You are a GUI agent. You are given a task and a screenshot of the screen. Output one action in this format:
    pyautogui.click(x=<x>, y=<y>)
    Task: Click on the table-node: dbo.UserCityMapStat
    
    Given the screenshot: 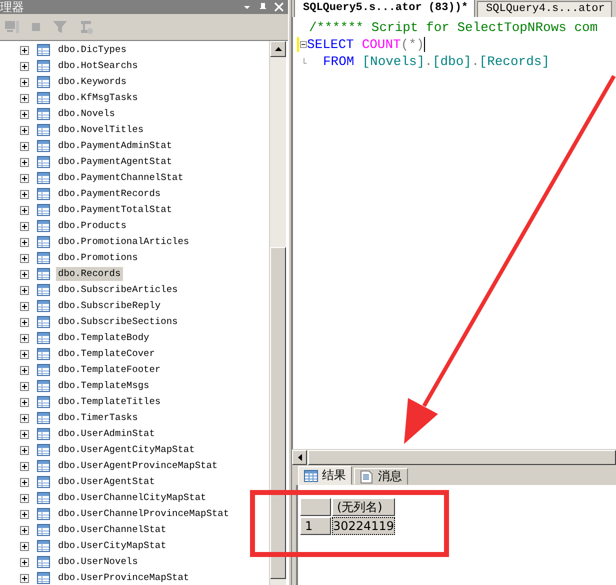 What is the action you would take?
    pyautogui.click(x=112, y=546)
    